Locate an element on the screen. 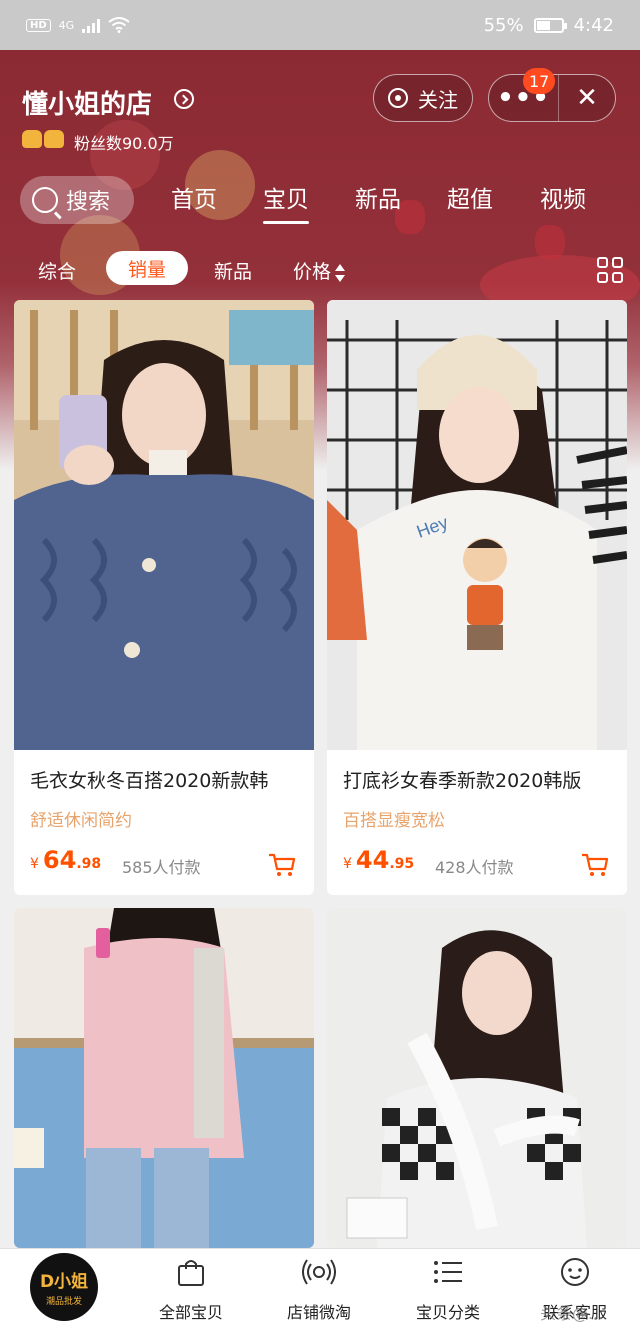  search-button: 搜索 is located at coordinates (77, 200).